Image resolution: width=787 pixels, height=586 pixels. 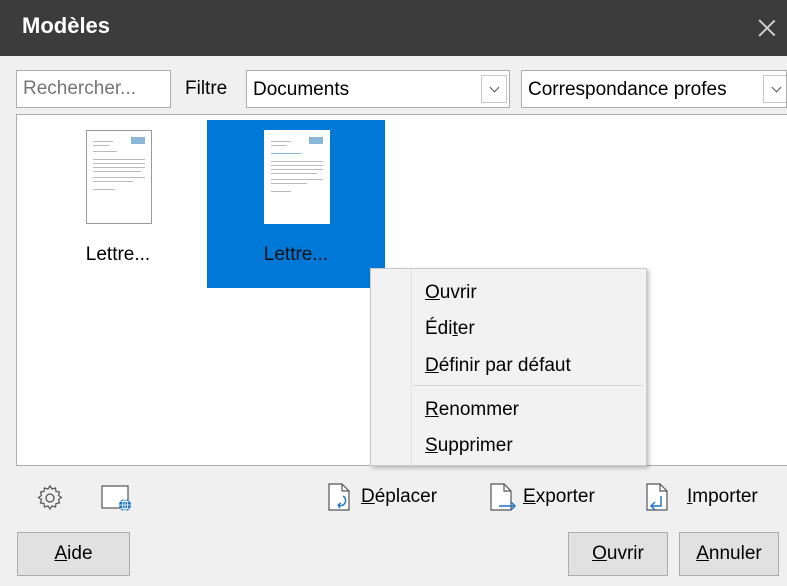 What do you see at coordinates (451, 293) in the screenshot?
I see `menu-item-open: Ouvrir` at bounding box center [451, 293].